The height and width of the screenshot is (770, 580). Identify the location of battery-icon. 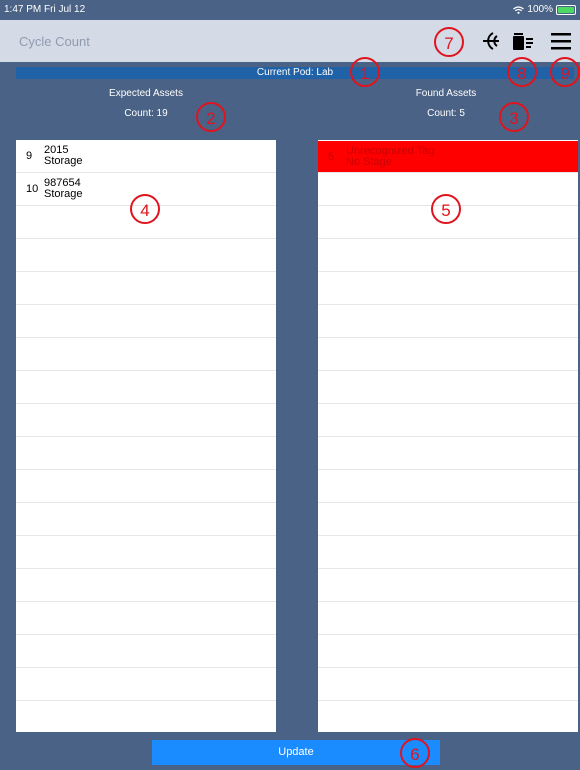
(566, 9).